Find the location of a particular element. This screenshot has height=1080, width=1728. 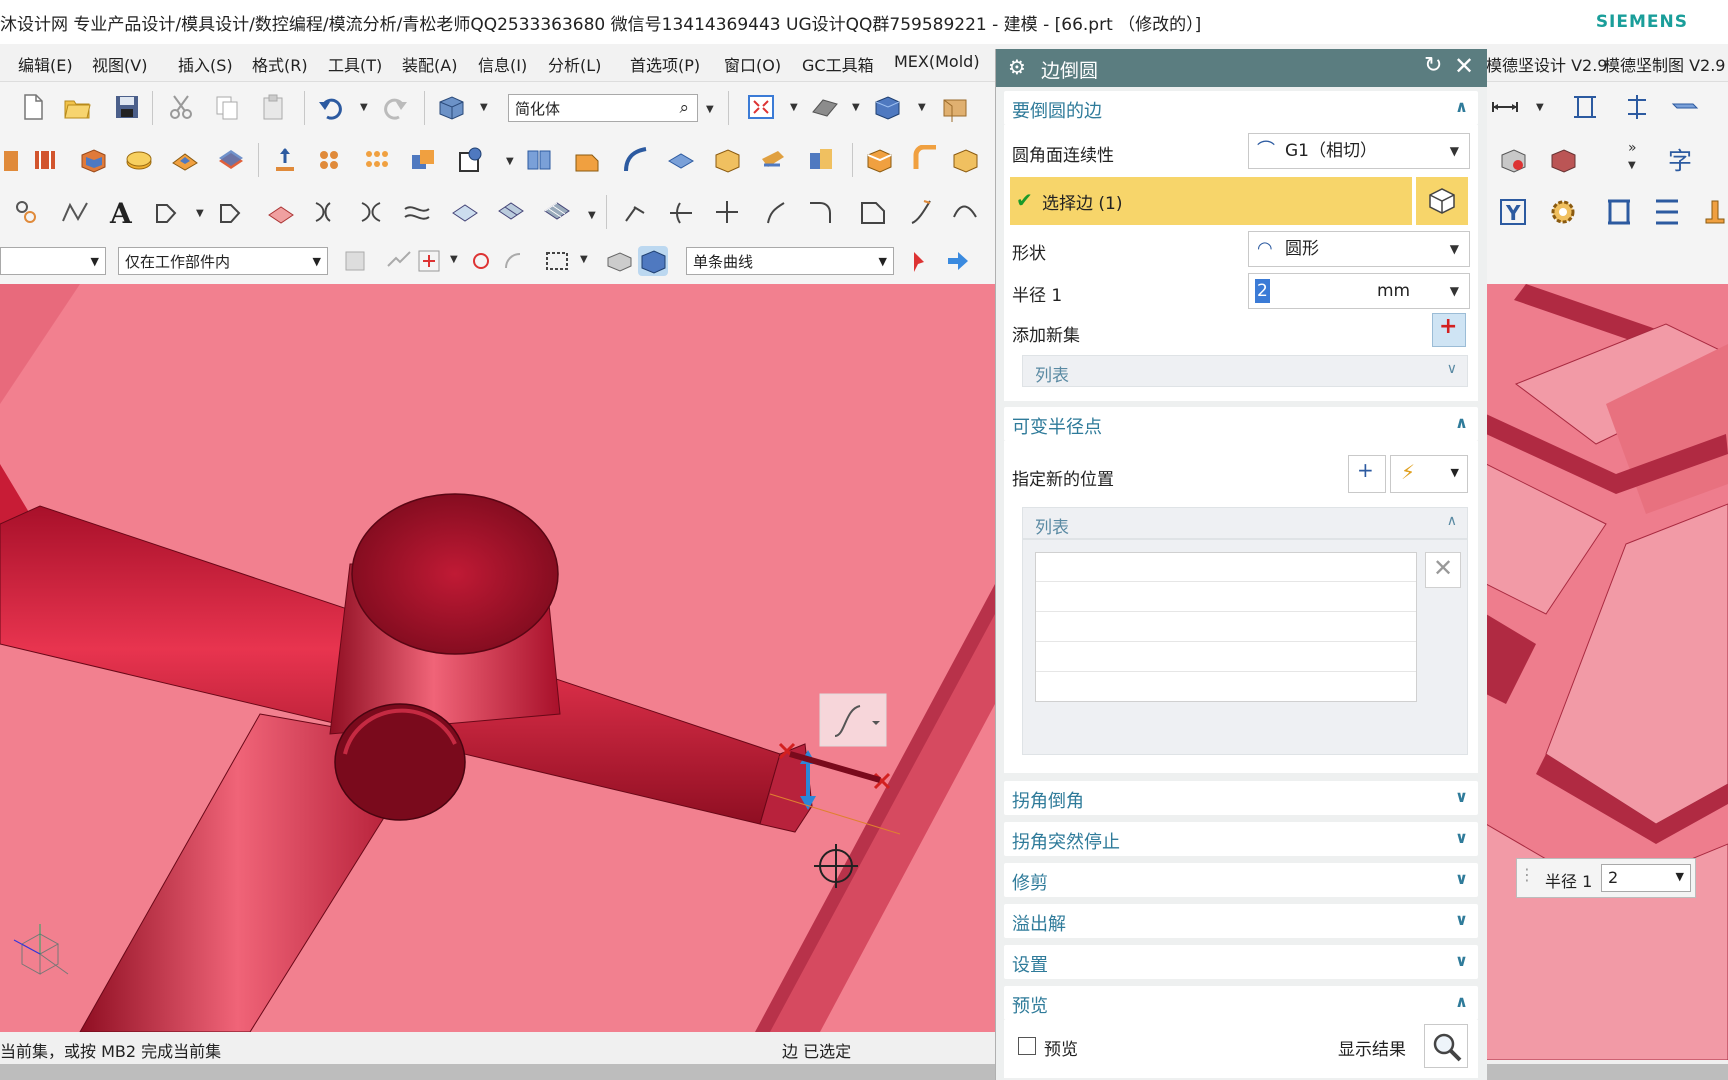

selection-scope-dropdown: 仅在工作部件内 ▼ is located at coordinates (223, 261).